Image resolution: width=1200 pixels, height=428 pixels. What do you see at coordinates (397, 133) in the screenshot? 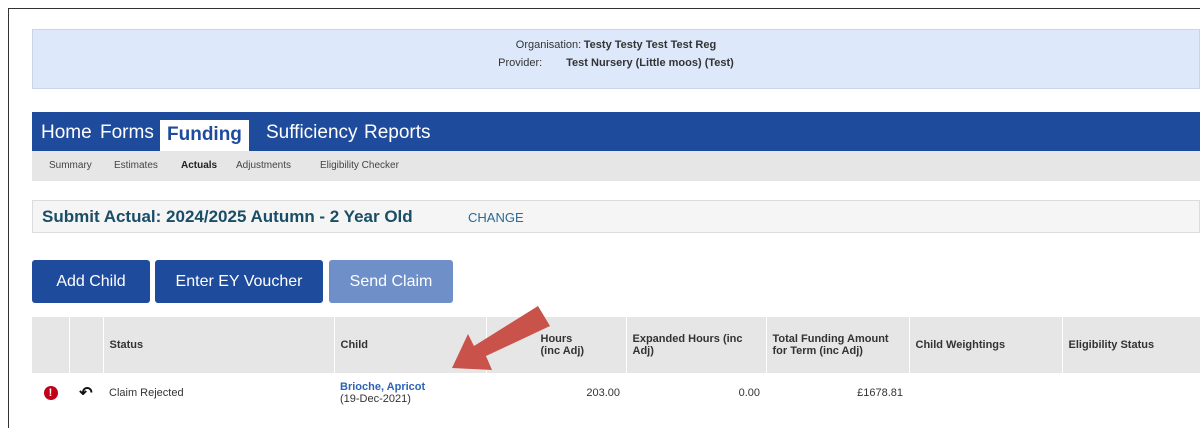
I see `nav-reports: Reports` at bounding box center [397, 133].